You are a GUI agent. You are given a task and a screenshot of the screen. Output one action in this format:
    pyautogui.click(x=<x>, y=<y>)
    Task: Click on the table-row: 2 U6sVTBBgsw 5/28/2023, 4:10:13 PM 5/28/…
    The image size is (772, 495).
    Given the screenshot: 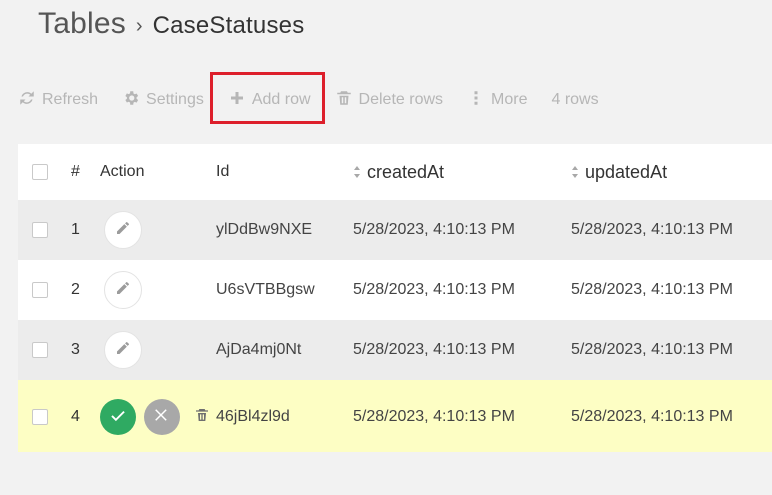 What is the action you would take?
    pyautogui.click(x=395, y=290)
    